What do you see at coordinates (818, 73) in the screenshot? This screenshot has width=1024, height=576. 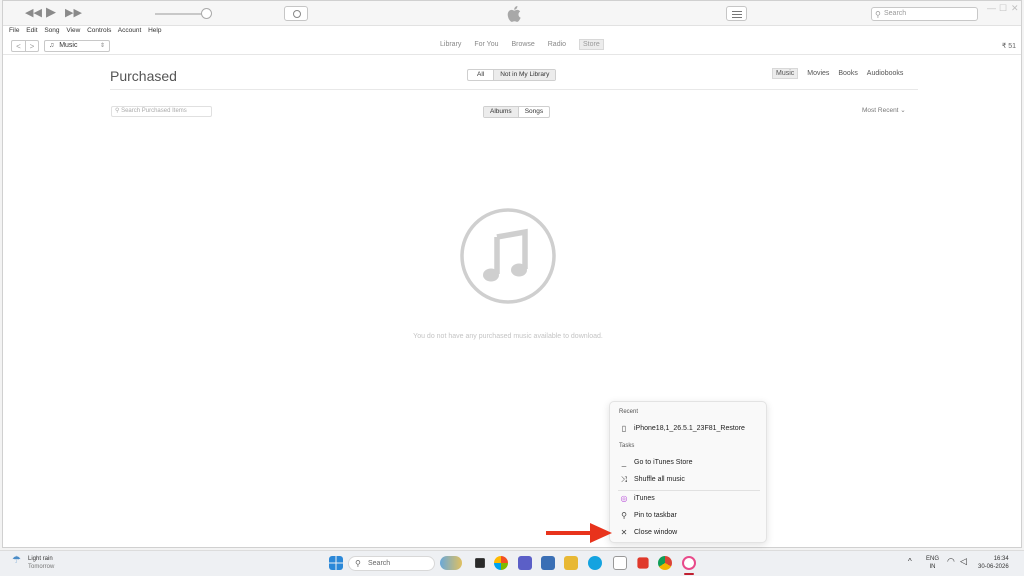 I see `category-movies: Movies` at bounding box center [818, 73].